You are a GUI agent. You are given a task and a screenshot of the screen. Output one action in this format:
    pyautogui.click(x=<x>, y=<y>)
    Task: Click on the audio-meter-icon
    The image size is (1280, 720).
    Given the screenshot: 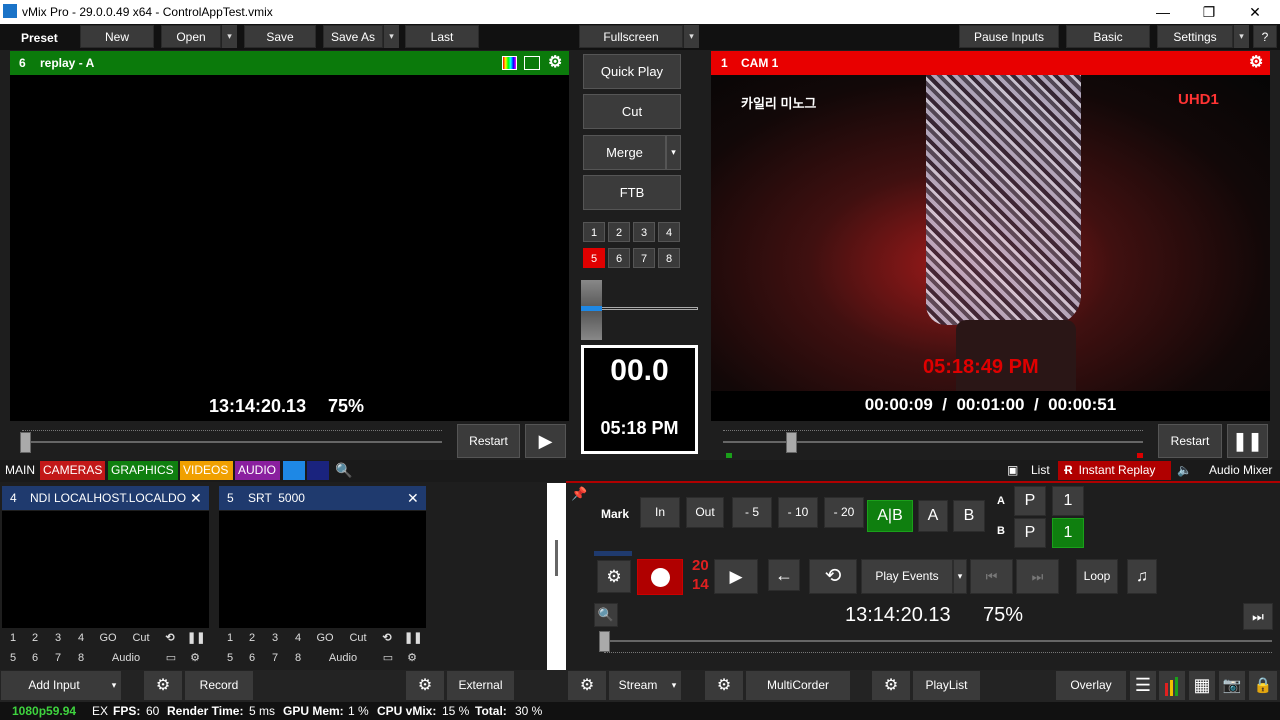 What is the action you would take?
    pyautogui.click(x=1172, y=685)
    